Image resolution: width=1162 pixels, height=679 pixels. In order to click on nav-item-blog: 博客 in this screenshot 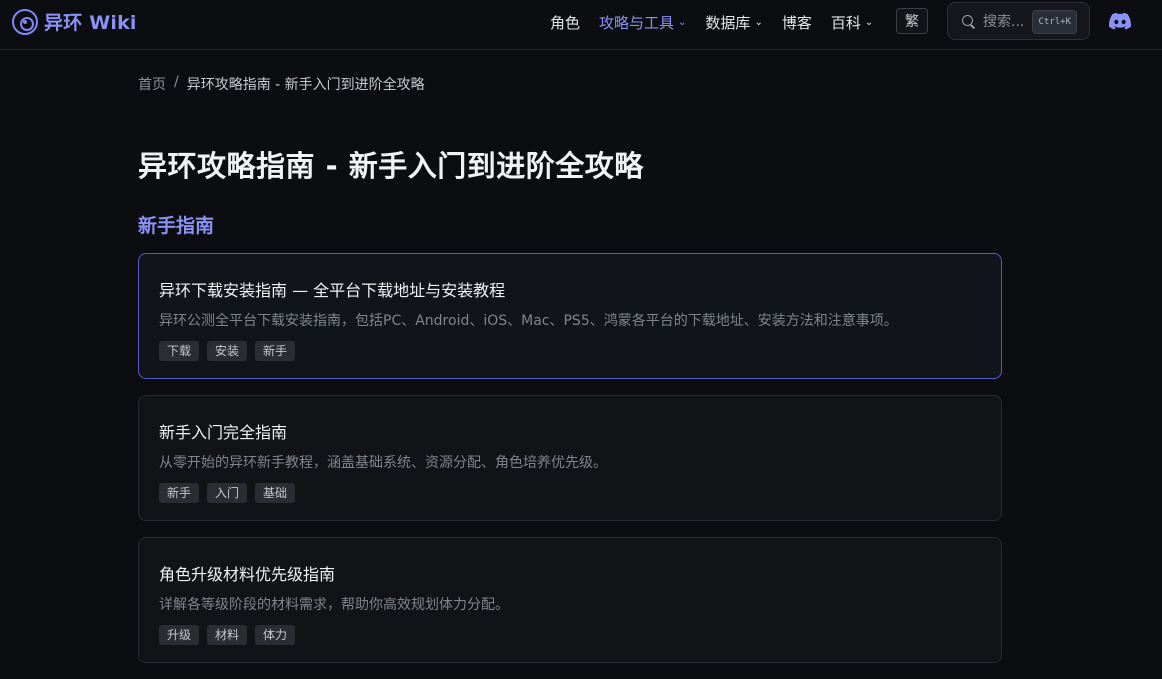, I will do `click(797, 22)`.